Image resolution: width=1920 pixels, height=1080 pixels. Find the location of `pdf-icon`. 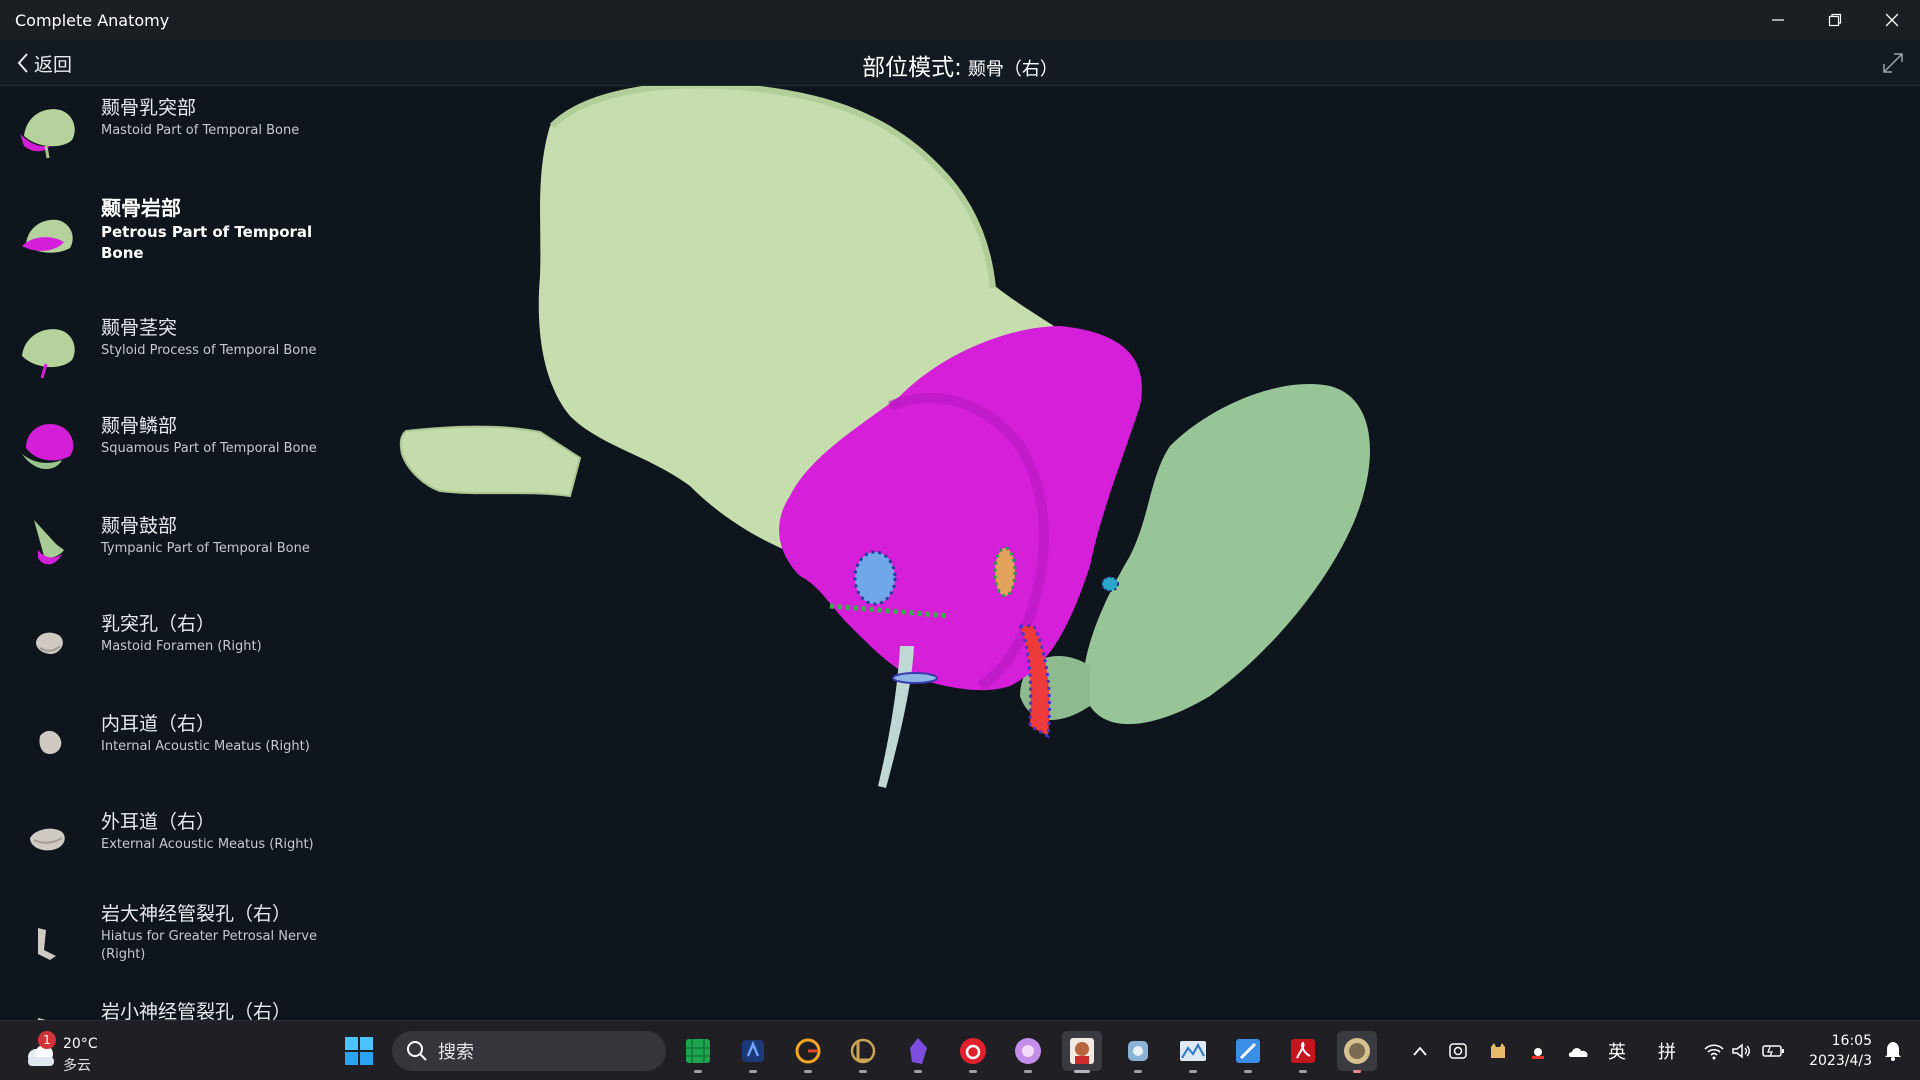

pdf-icon is located at coordinates (1303, 1051).